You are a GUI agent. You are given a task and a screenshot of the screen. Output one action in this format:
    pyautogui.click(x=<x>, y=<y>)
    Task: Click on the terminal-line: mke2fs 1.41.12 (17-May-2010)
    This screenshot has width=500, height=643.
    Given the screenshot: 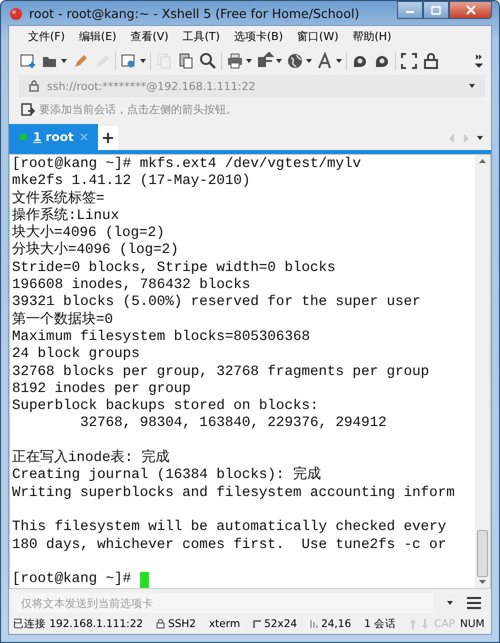 What is the action you would take?
    pyautogui.click(x=132, y=181)
    